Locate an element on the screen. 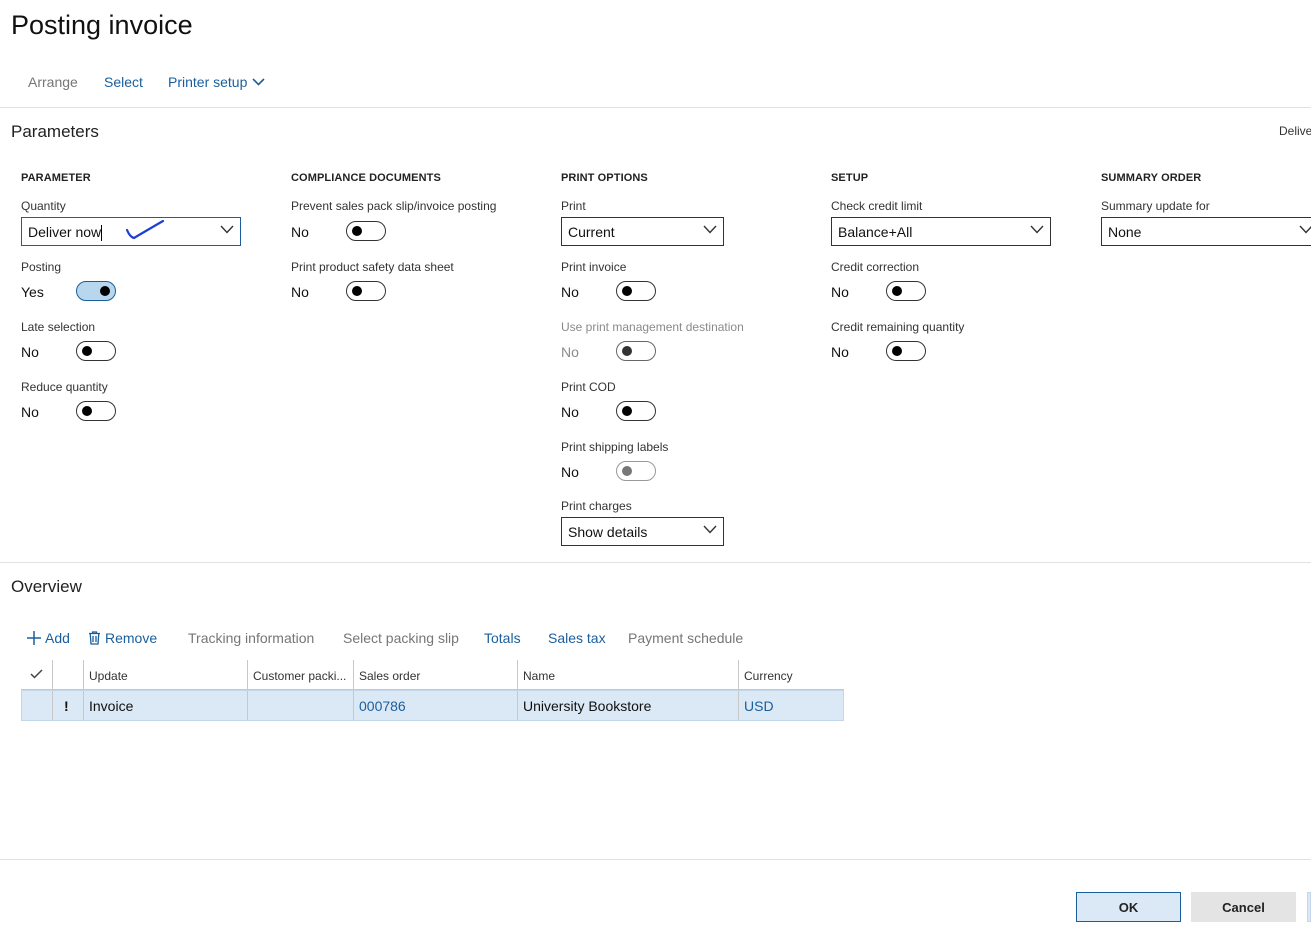  print-shipping-labels-toggle is located at coordinates (636, 471).